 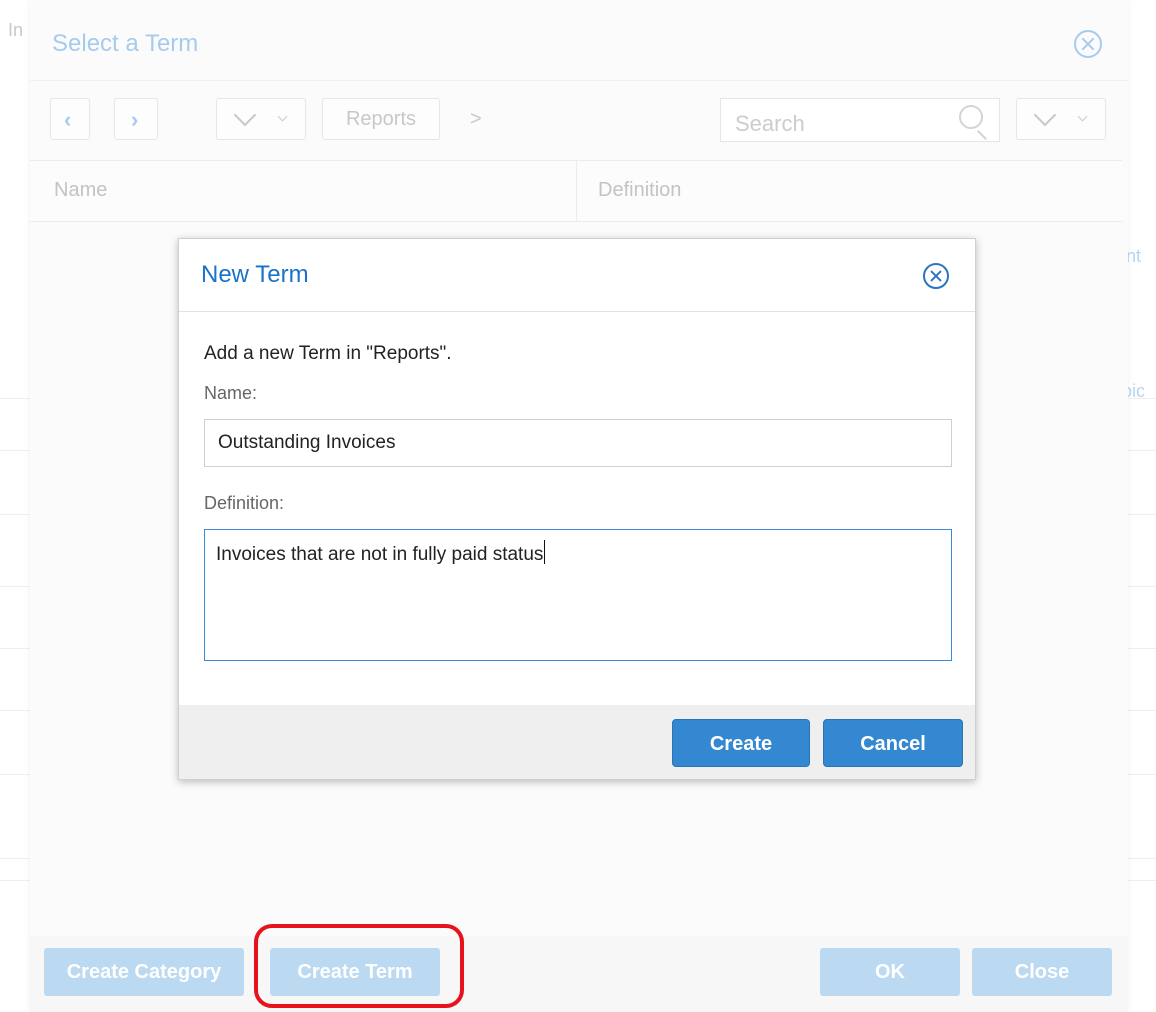 What do you see at coordinates (545, 552) in the screenshot?
I see `text-caret` at bounding box center [545, 552].